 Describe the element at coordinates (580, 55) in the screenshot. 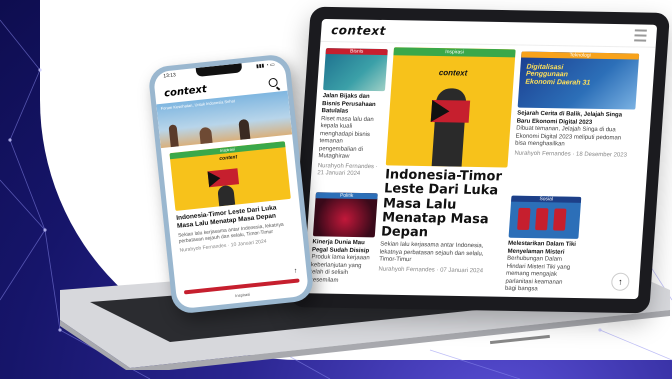

I see `category-pill: Teknologi` at that location.